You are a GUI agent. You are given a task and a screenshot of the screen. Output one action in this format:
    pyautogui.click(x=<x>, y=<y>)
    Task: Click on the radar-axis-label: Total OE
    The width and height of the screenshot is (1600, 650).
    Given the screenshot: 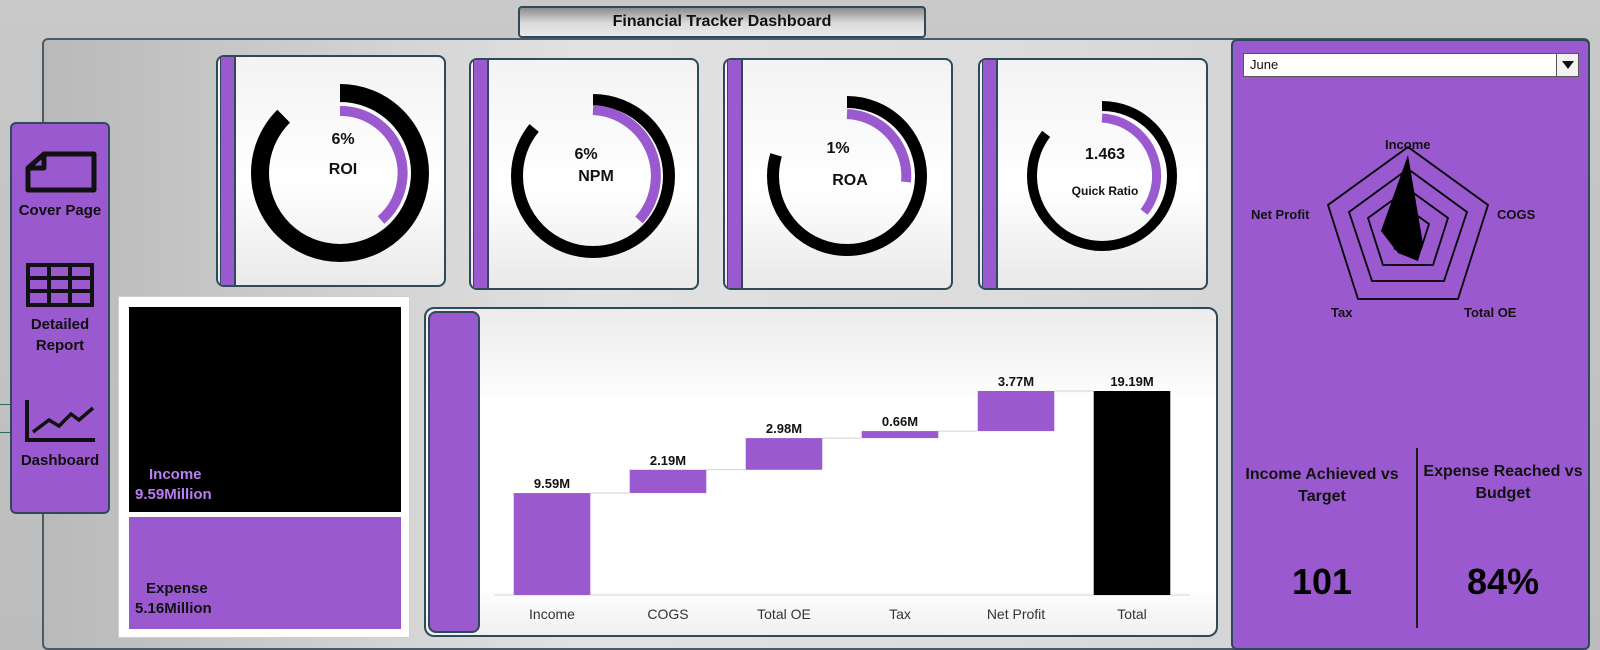 What is the action you would take?
    pyautogui.click(x=1490, y=312)
    